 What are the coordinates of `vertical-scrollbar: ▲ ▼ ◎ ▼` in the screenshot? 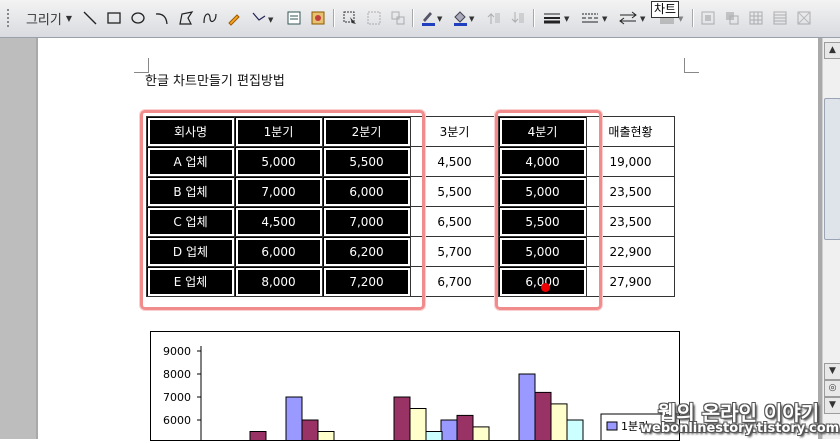 It's located at (831, 238).